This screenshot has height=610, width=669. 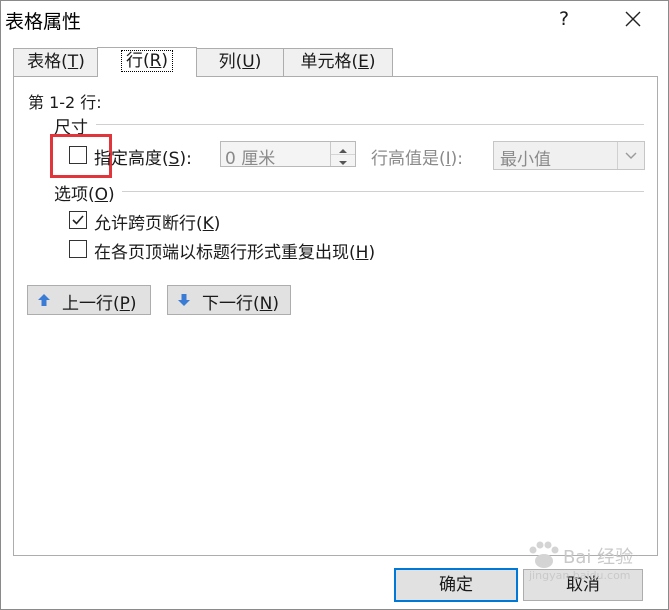 What do you see at coordinates (78, 155) in the screenshot?
I see `specify-height-checkbox` at bounding box center [78, 155].